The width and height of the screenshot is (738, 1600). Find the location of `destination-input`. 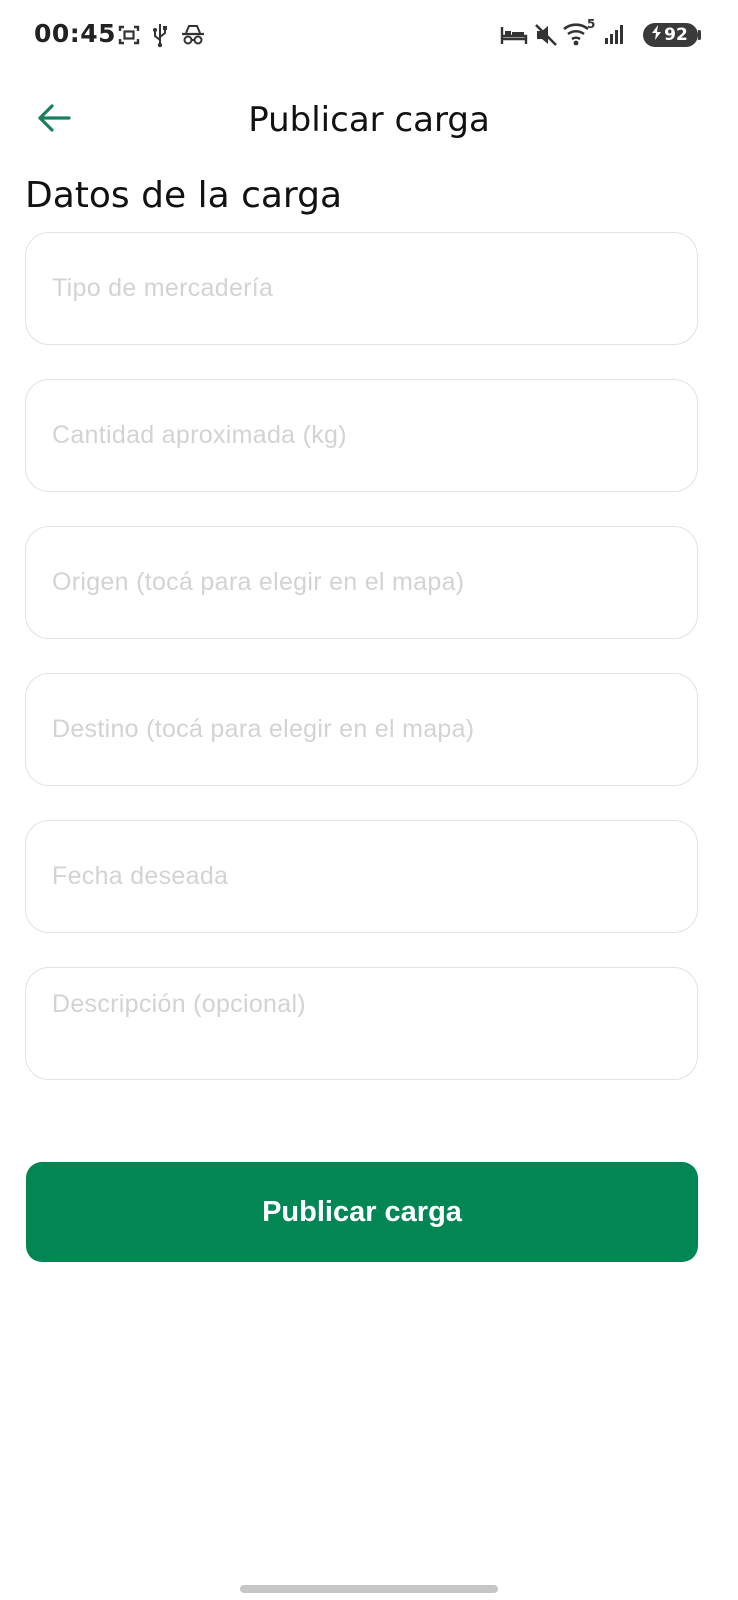

destination-input is located at coordinates (361, 729).